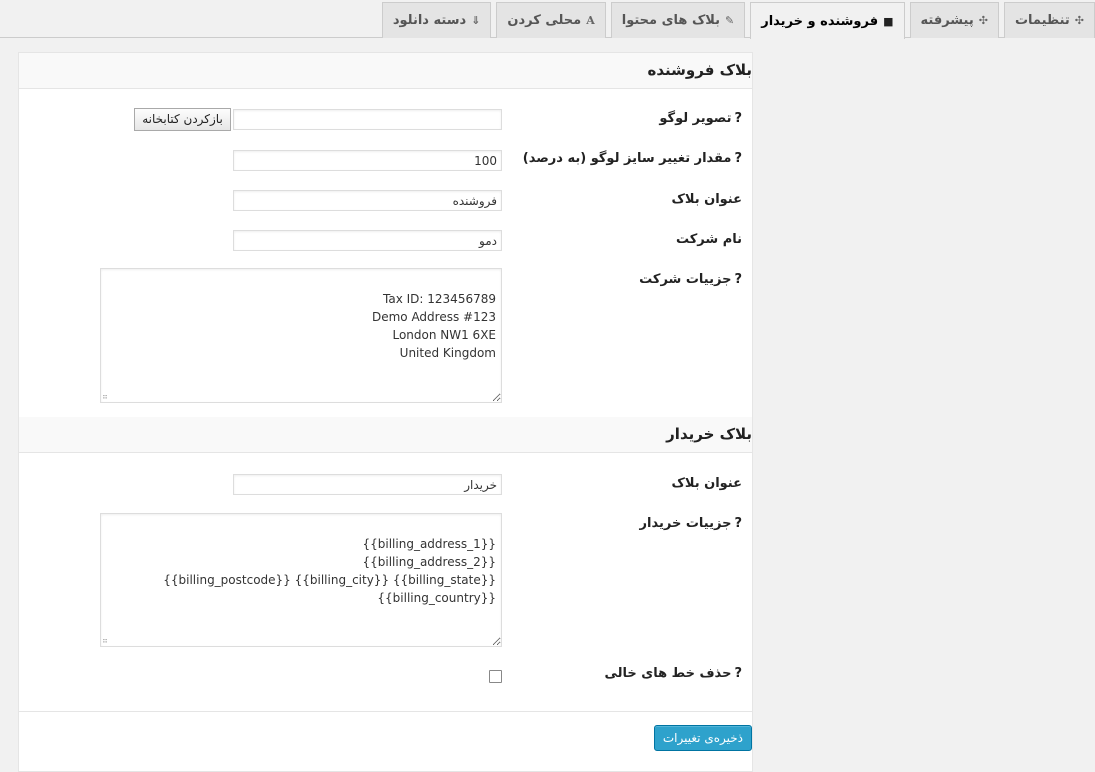 The width and height of the screenshot is (1095, 772). What do you see at coordinates (385, 71) in the screenshot?
I see `seller-section-header: بلاک فروشنده` at bounding box center [385, 71].